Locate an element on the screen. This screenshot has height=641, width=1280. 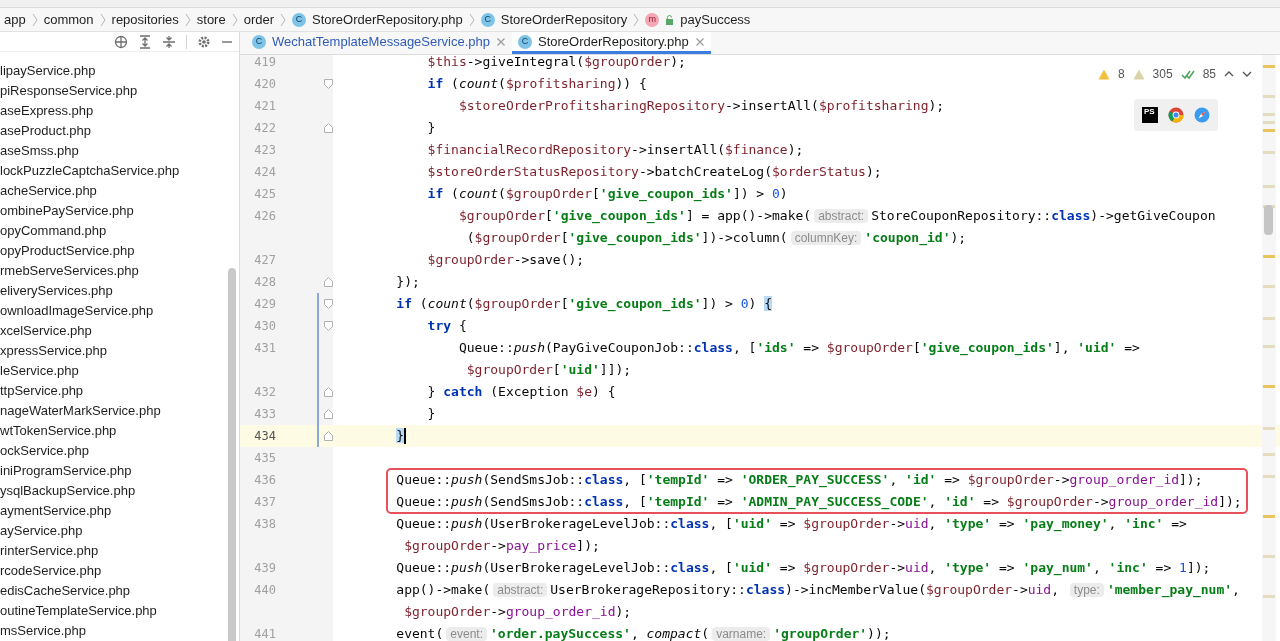
file-item: wtTokenService.php is located at coordinates (112, 431).